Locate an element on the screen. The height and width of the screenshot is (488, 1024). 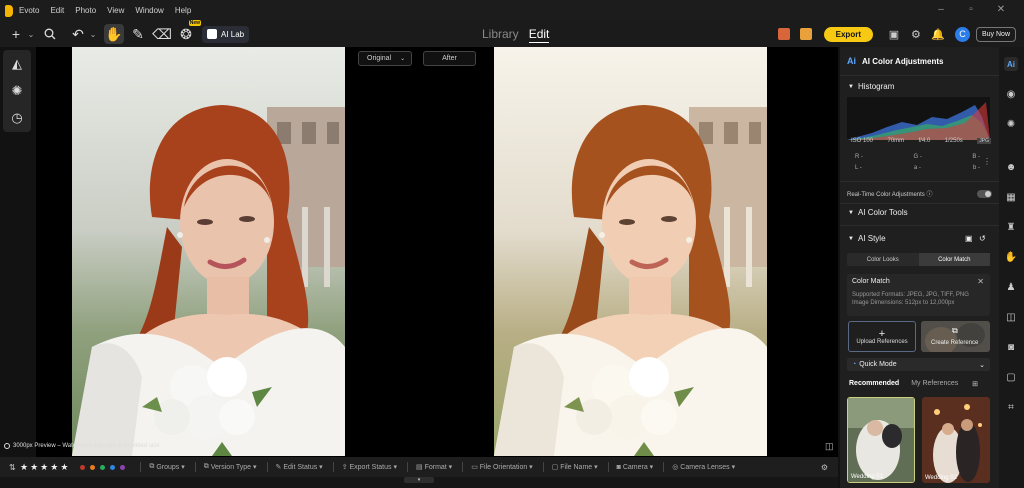
quick-mode-select: ◔ Quick Mode ⌄ is located at coordinates (918, 364).